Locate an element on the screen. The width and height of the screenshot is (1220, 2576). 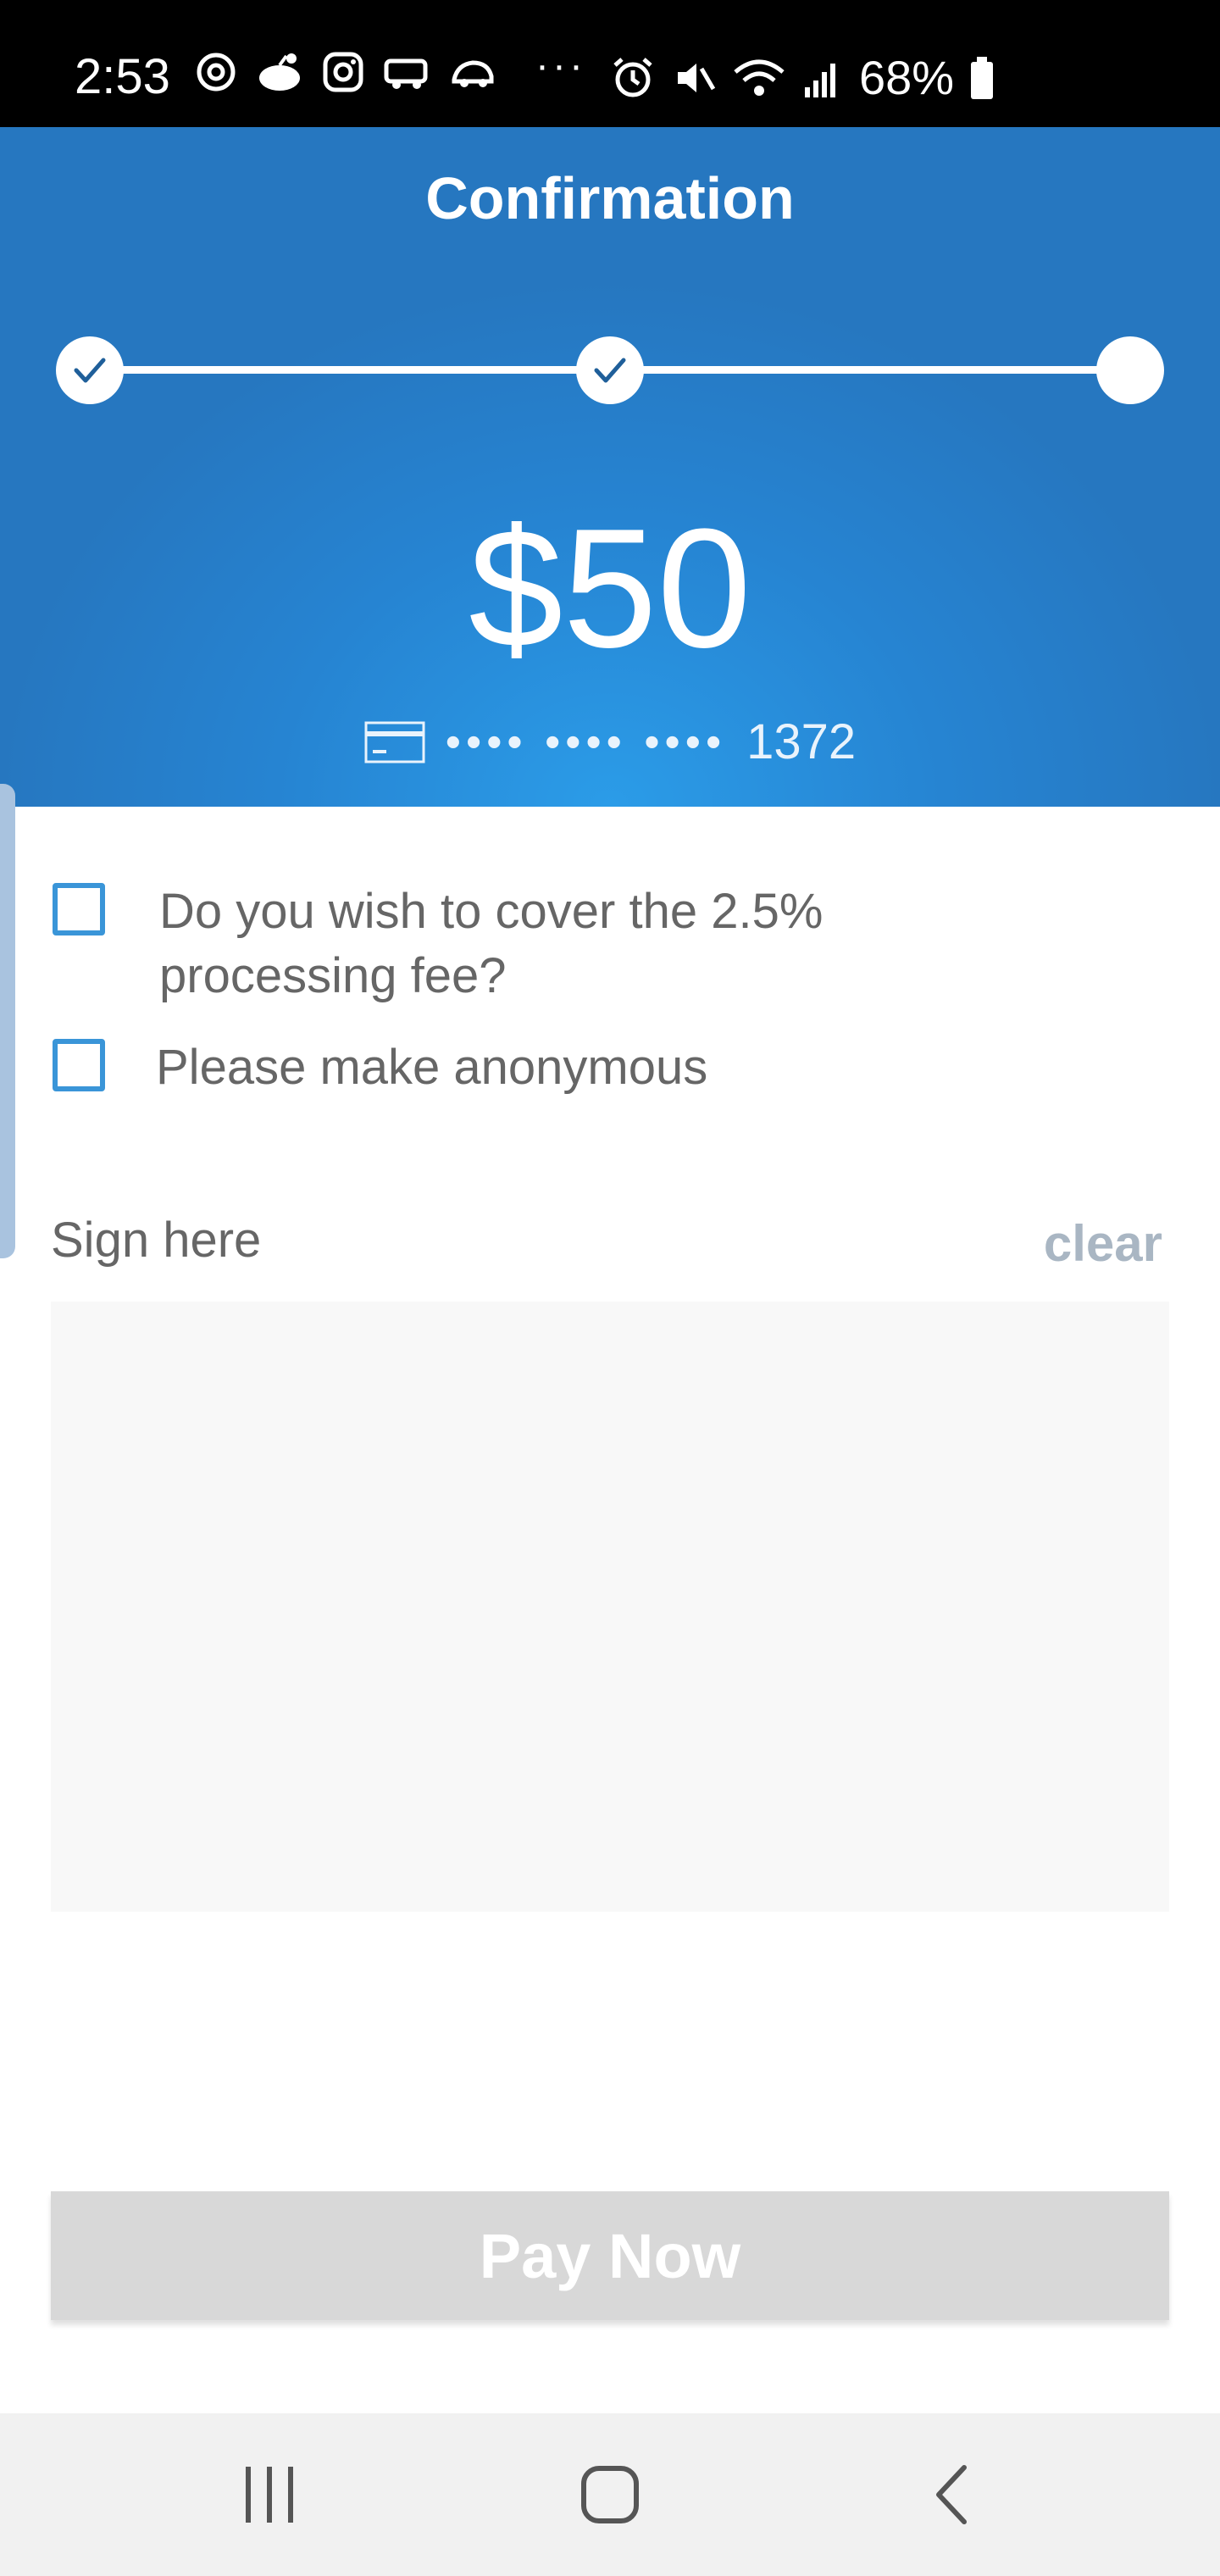
step-3-current is located at coordinates (1130, 370).